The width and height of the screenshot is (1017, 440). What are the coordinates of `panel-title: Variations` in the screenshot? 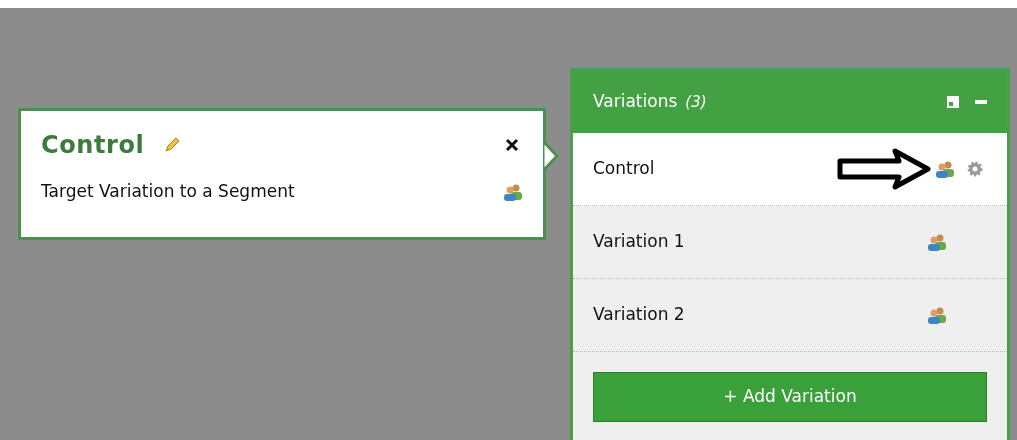 It's located at (635, 102).